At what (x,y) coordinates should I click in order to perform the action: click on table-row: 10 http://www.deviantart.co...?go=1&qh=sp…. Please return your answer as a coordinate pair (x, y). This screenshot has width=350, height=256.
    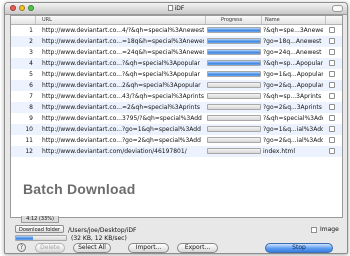
    Looking at the image, I should click on (176, 129).